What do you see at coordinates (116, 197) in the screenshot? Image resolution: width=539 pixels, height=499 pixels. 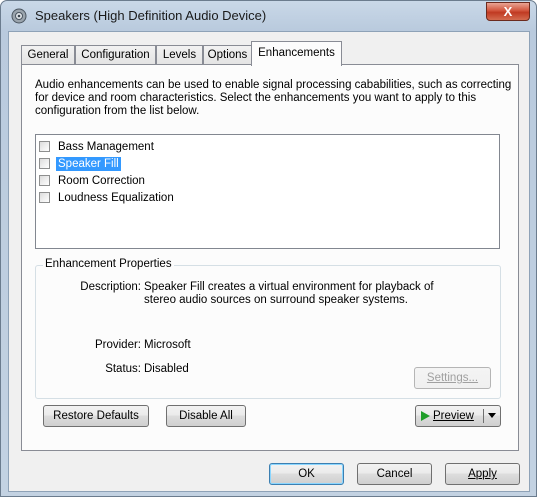 I see `list-item-label: Loudness Equalization` at bounding box center [116, 197].